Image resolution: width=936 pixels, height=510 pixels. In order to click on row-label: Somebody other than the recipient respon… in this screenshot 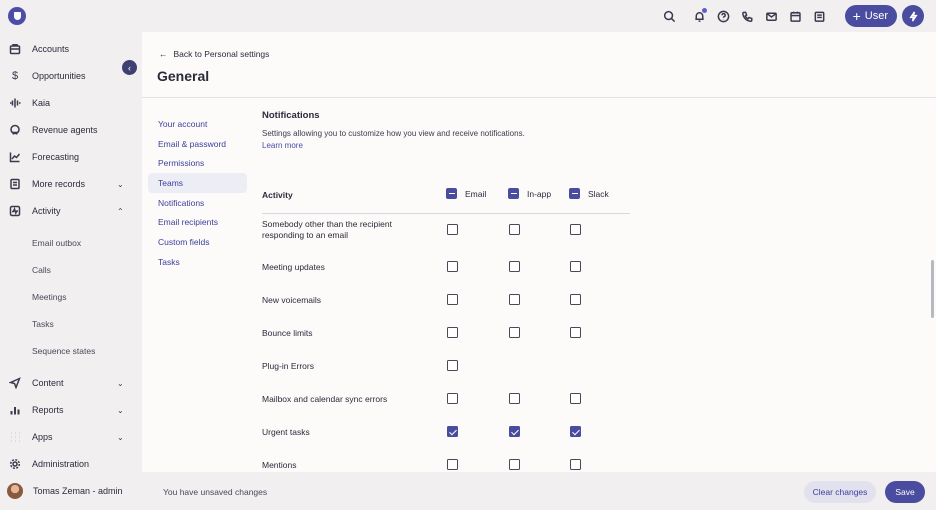, I will do `click(327, 229)`.